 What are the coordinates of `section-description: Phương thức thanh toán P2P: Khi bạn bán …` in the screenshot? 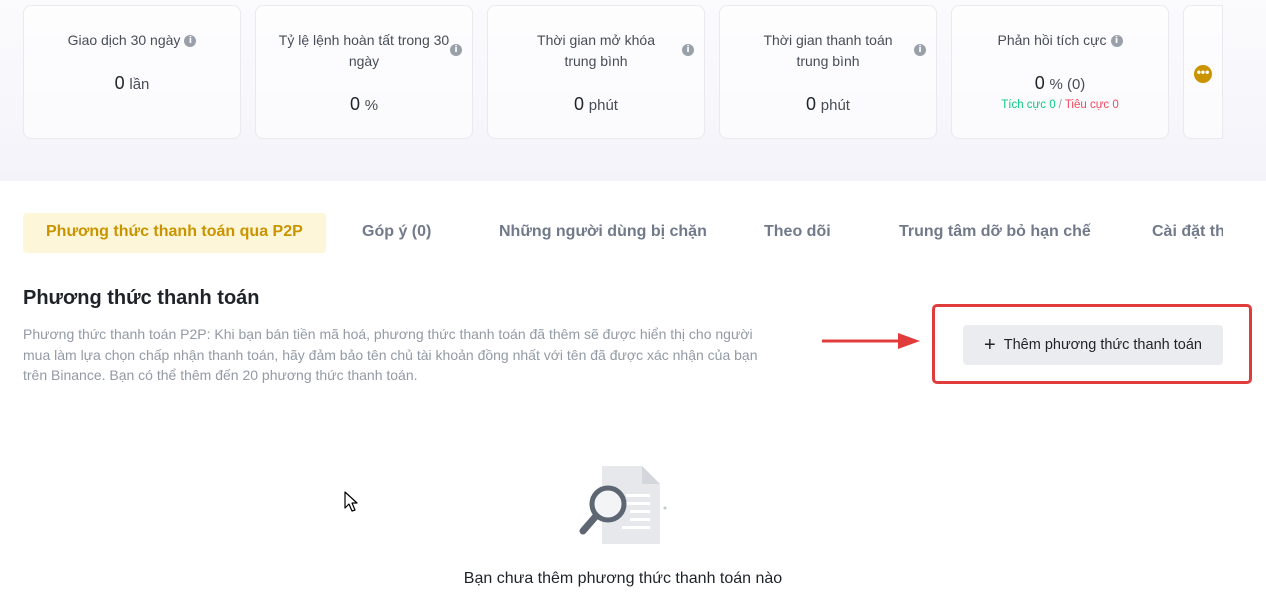 It's located at (390, 354).